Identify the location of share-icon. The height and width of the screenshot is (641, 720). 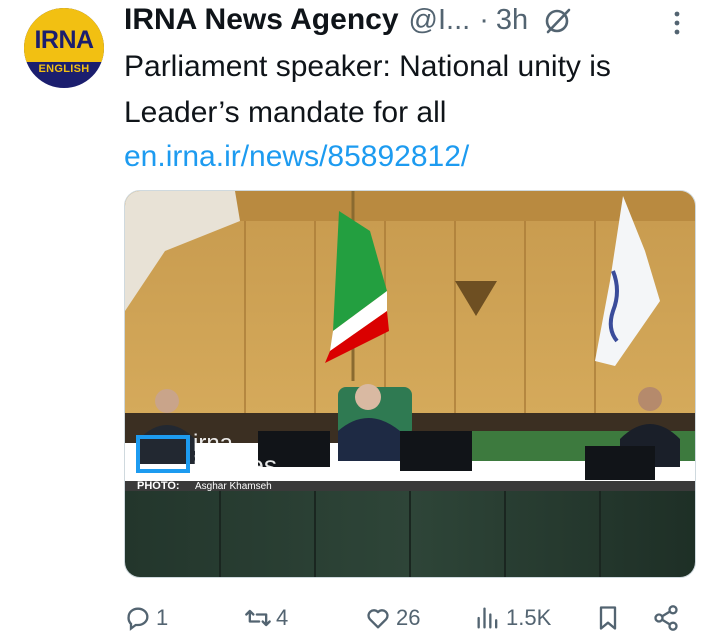
(666, 618).